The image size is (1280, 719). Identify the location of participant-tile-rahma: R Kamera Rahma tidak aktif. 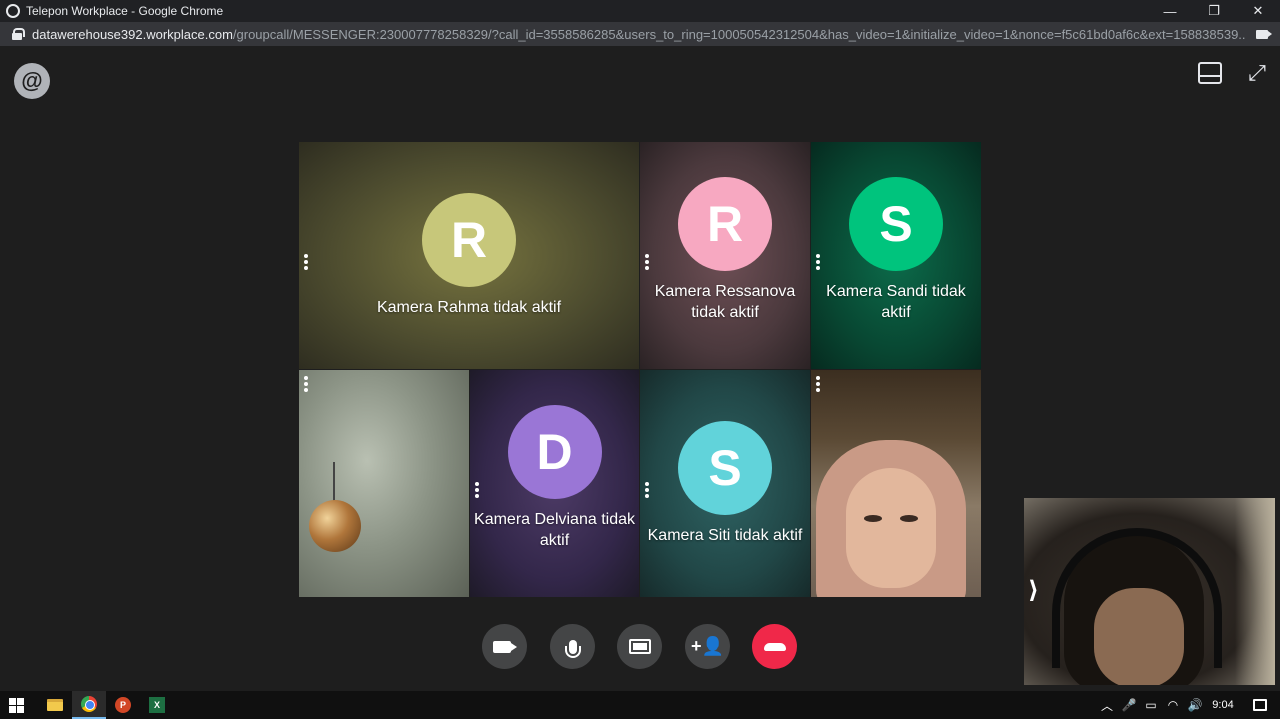
(469, 255).